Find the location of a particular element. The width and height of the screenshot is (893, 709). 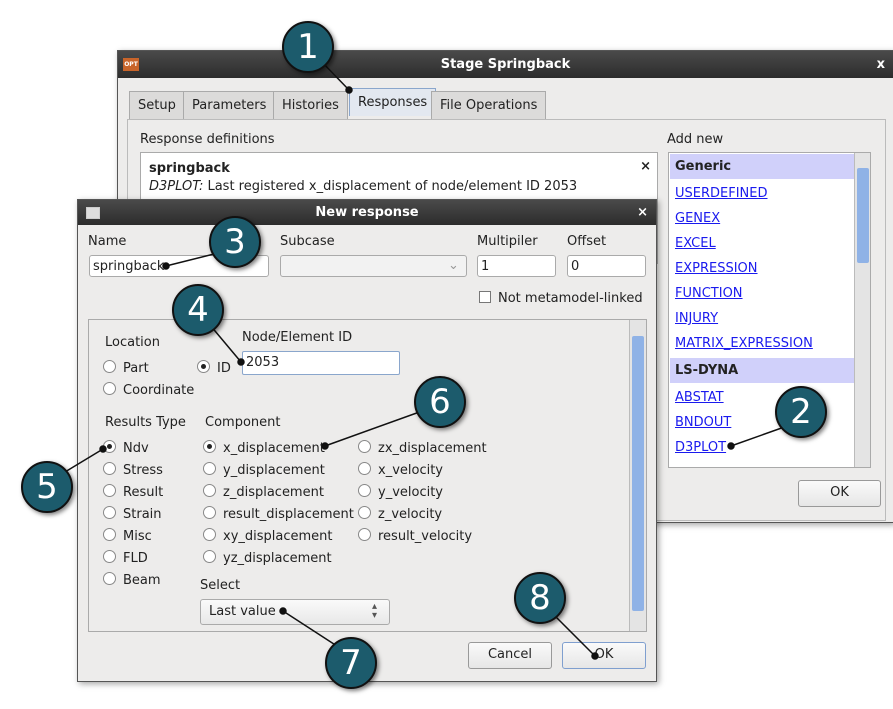

callout-2: 2 is located at coordinates (801, 412).